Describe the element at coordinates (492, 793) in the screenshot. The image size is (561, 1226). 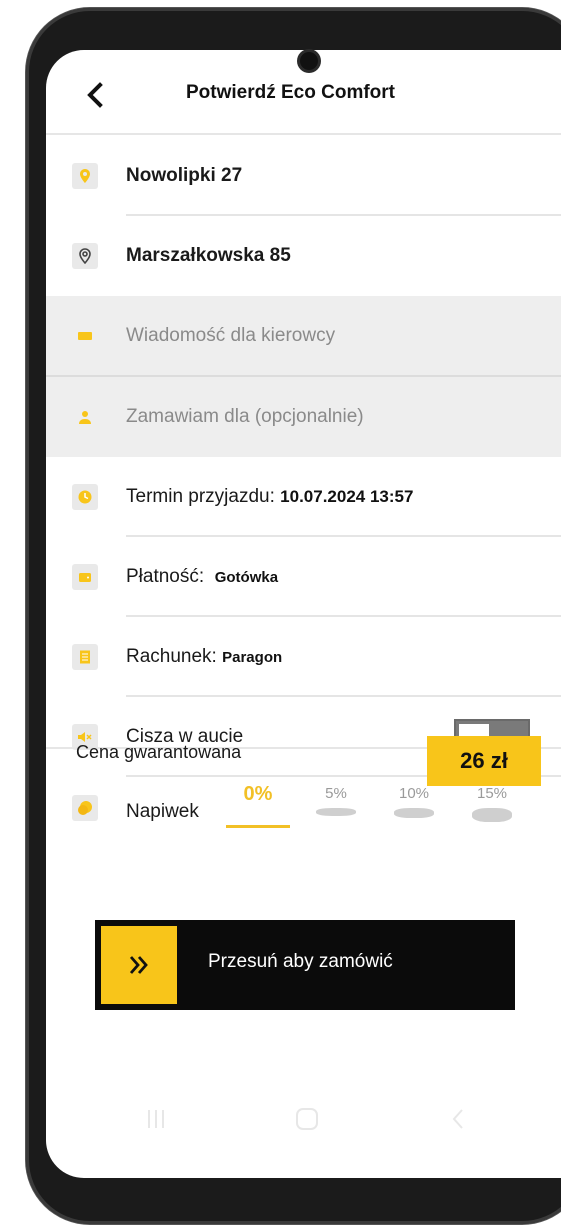
I see `tip-option-label: 15%` at that location.